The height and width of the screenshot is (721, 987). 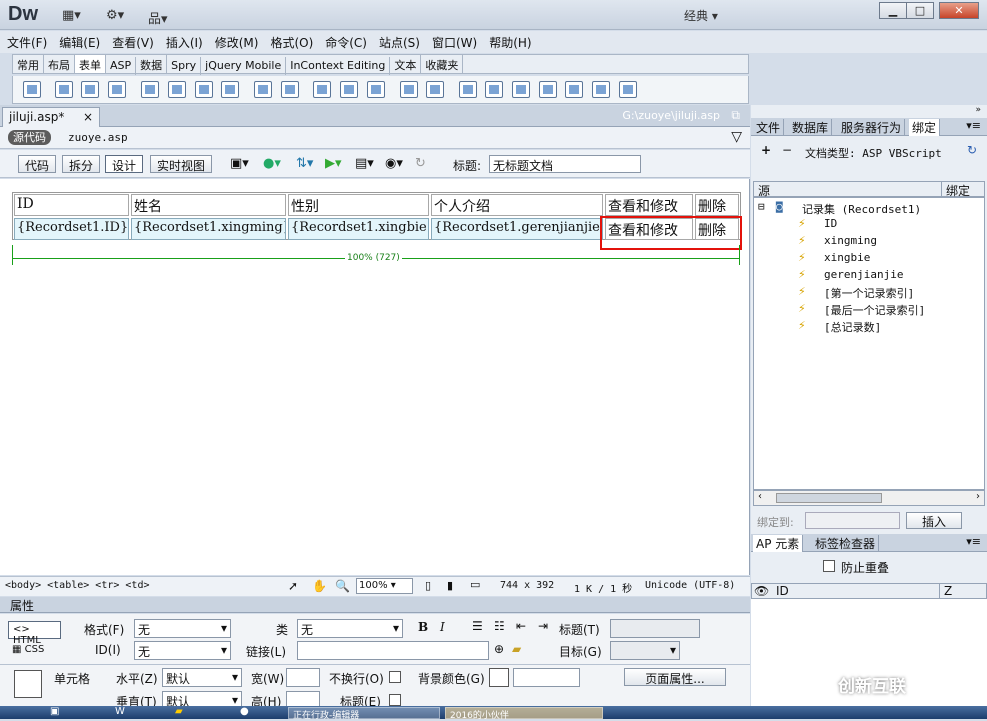 I want to click on field-first-index: [第一个记录索引], so click(x=869, y=293).